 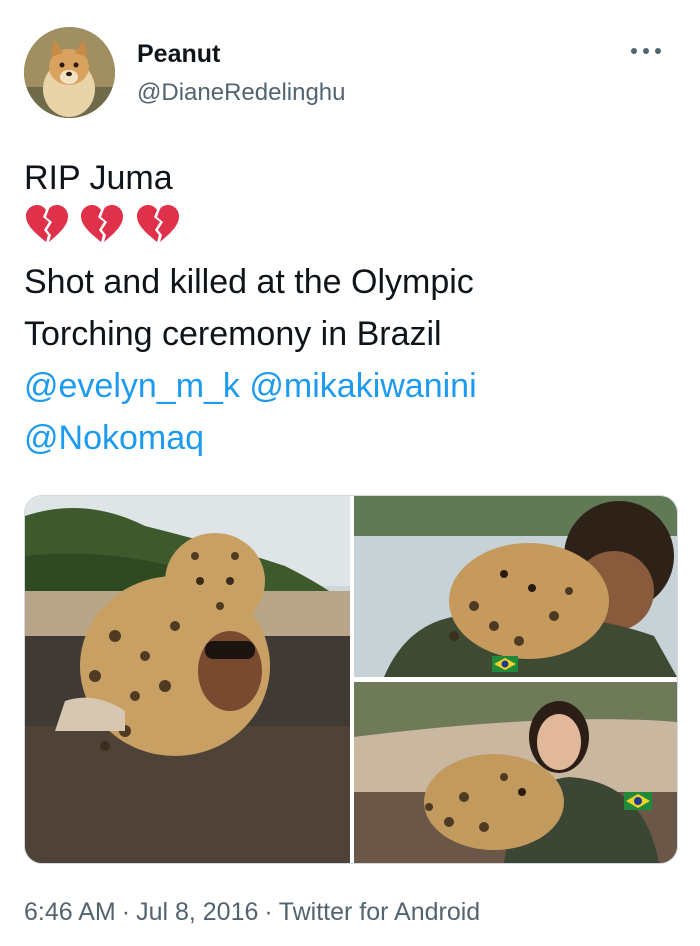 I want to click on tweet-line-3: Torching ceremony in Brazil, so click(x=233, y=334).